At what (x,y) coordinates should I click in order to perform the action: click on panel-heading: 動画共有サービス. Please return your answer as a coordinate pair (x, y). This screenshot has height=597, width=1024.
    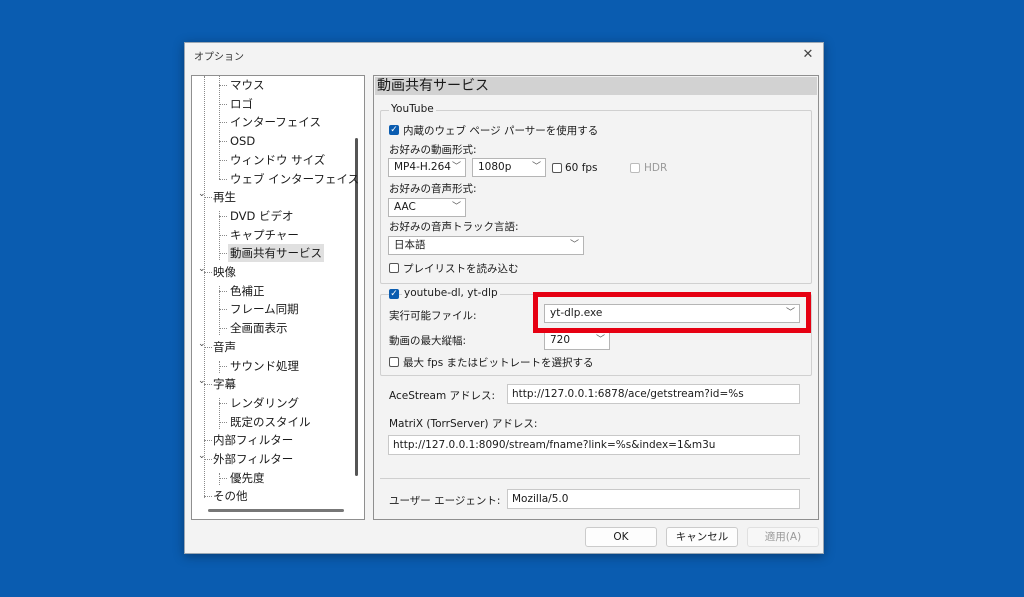
    Looking at the image, I should click on (596, 86).